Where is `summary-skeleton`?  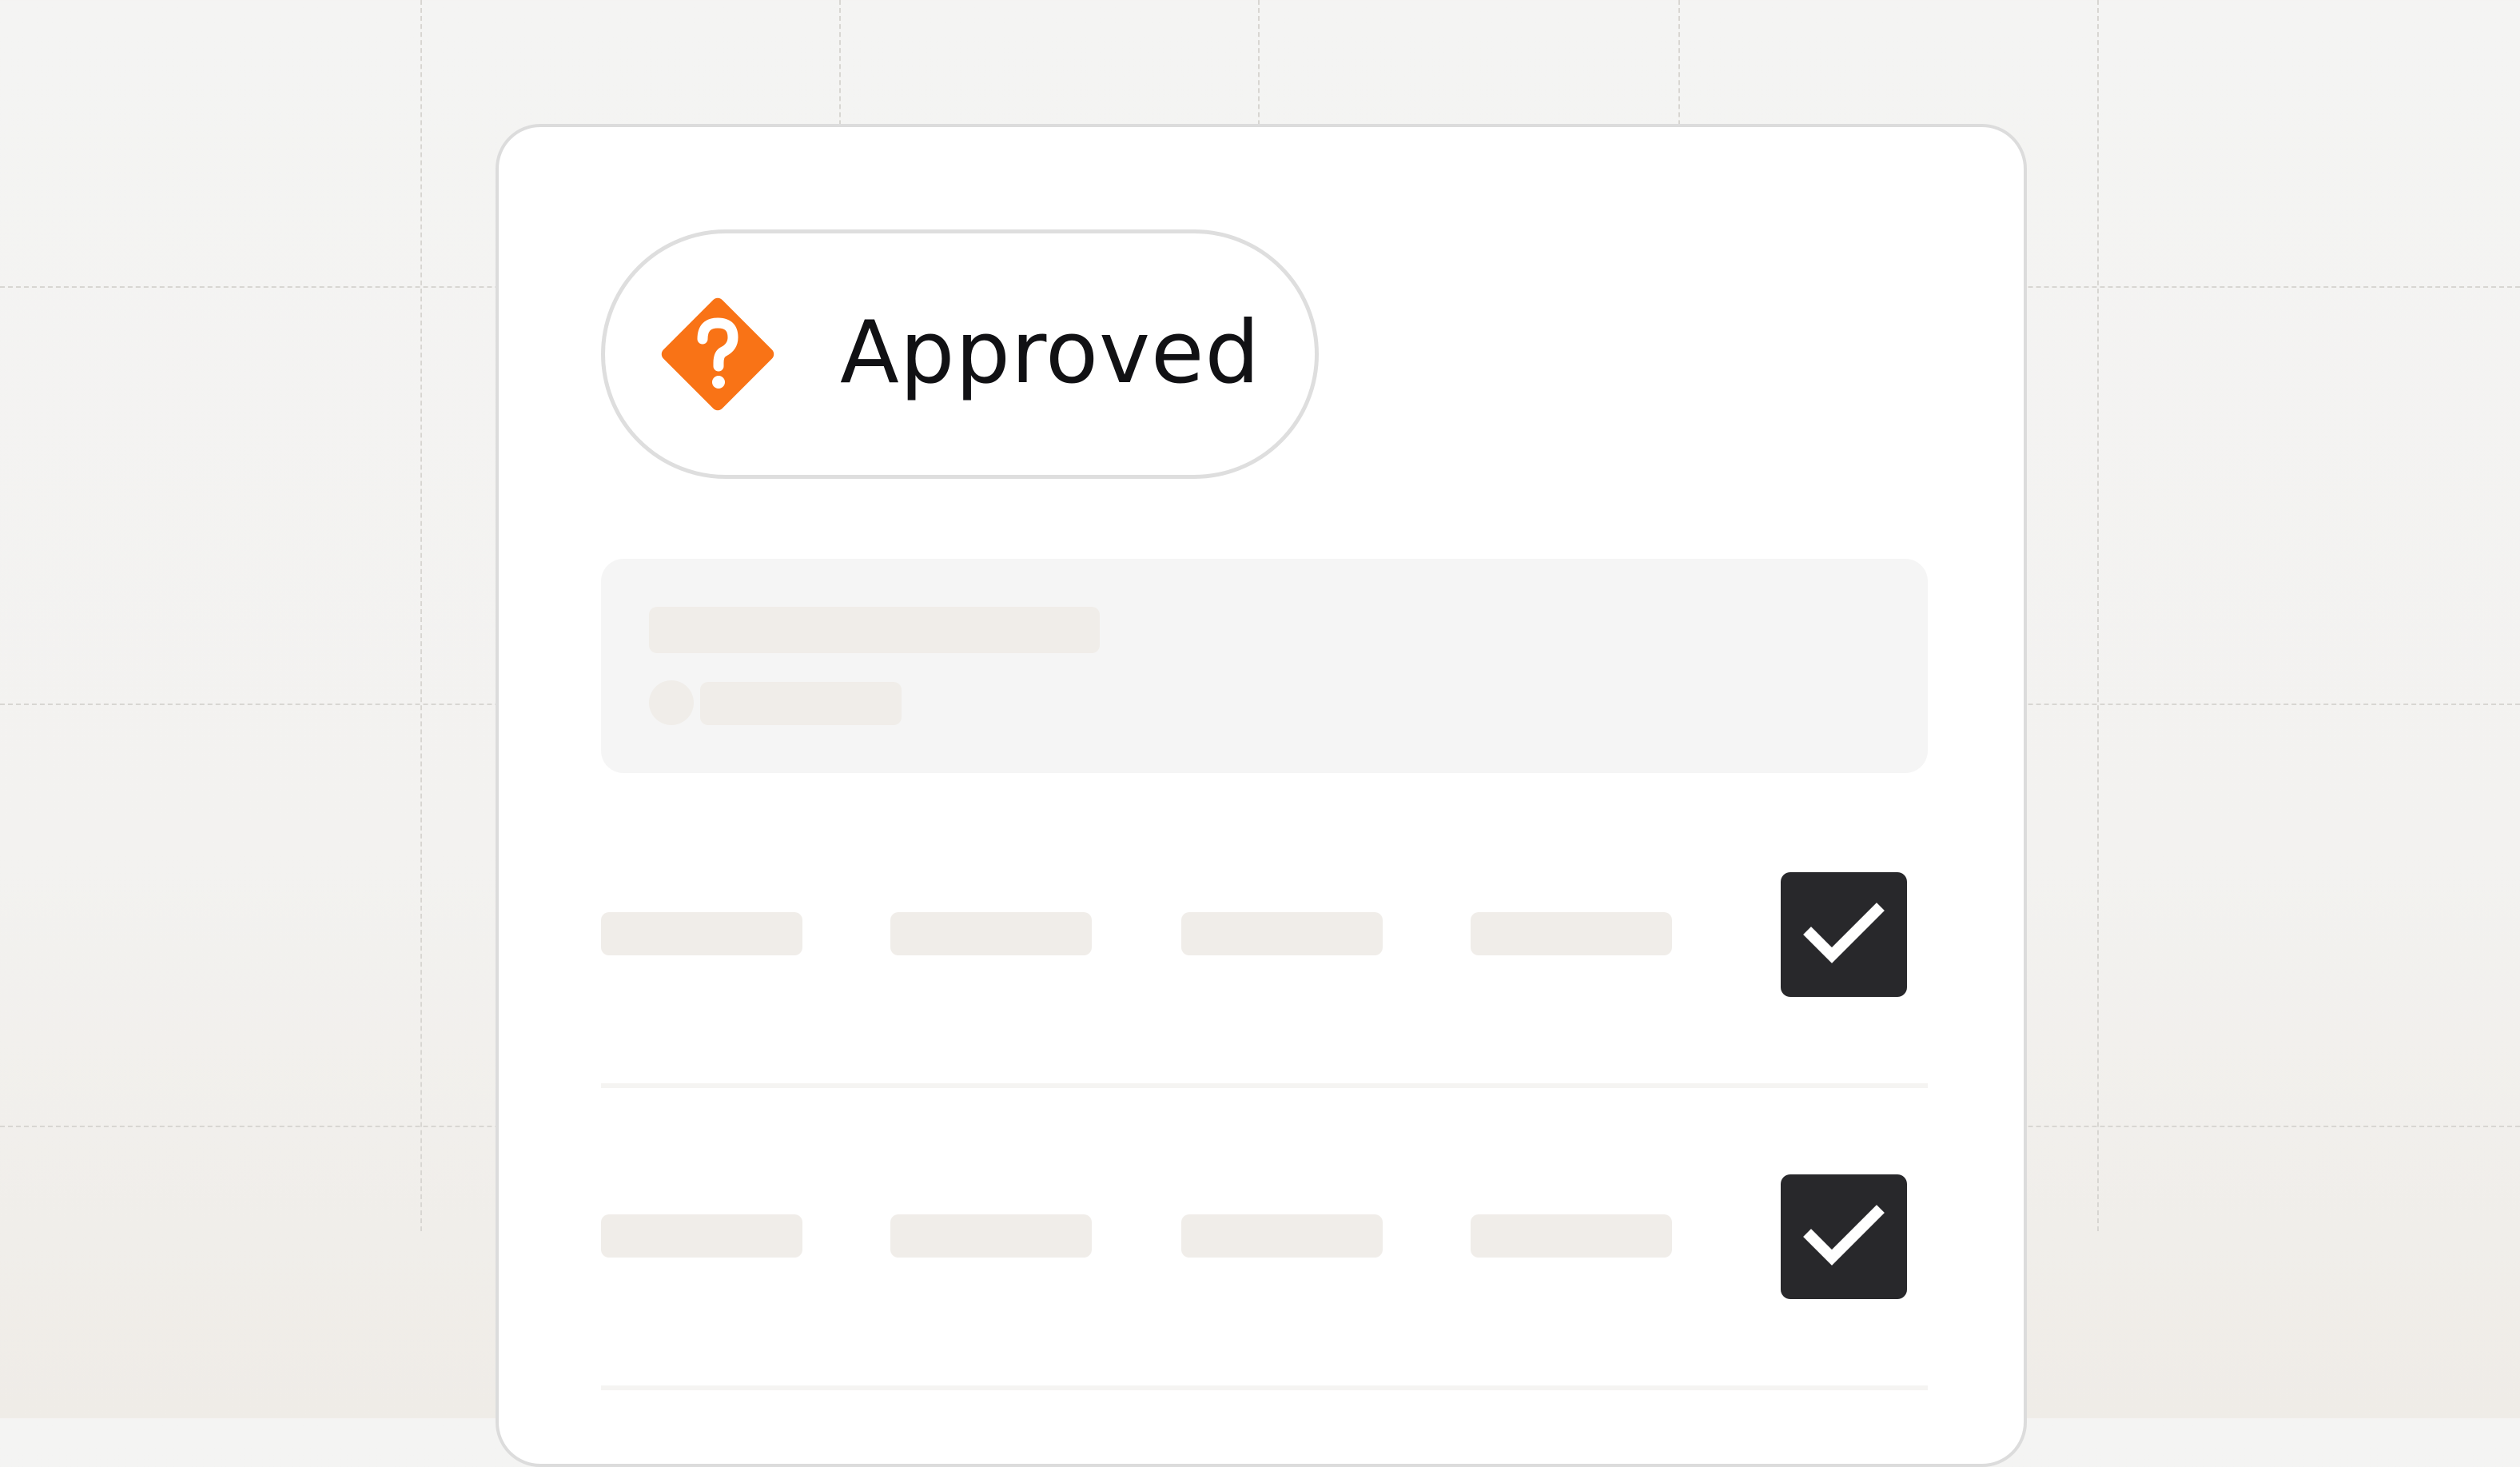
summary-skeleton is located at coordinates (1264, 666).